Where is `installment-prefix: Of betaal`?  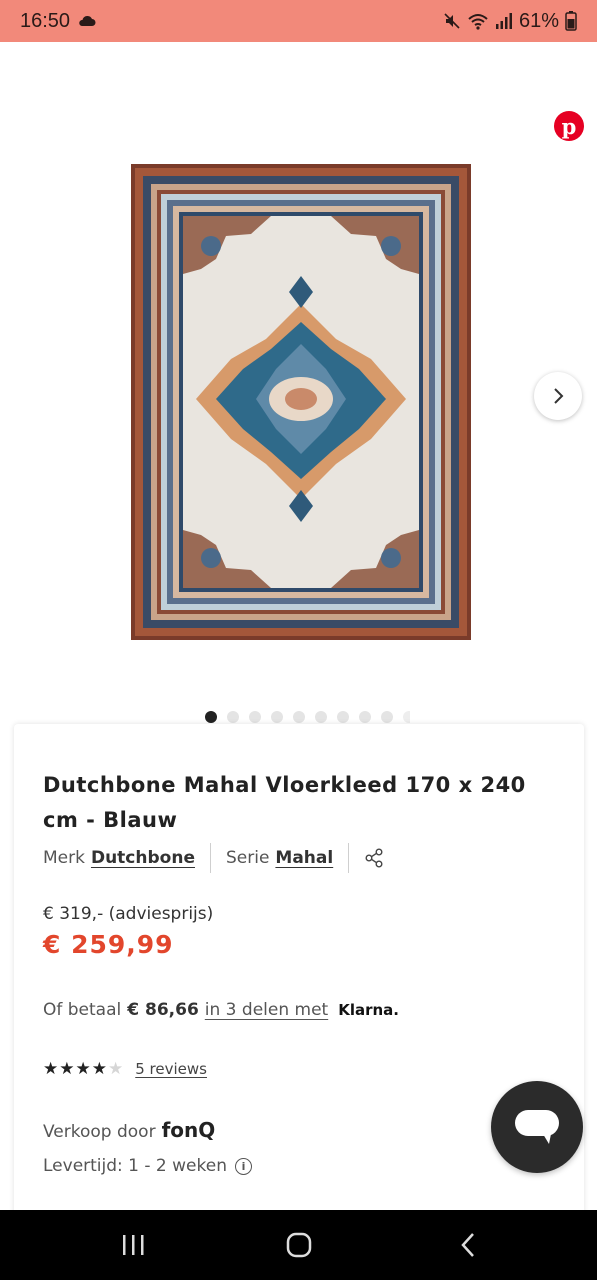 installment-prefix: Of betaal is located at coordinates (82, 1010).